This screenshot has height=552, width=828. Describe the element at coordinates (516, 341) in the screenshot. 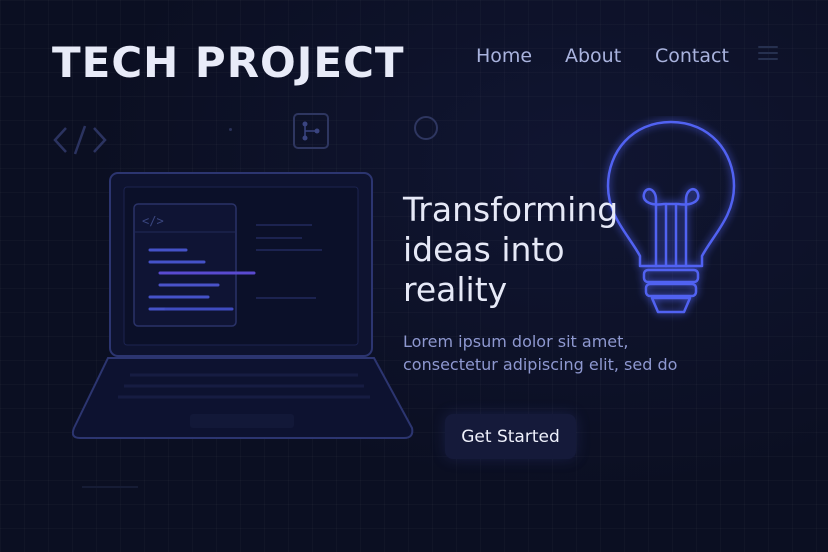

I see `lead-line-1: Lorem ipsum dolor sit amet,` at that location.